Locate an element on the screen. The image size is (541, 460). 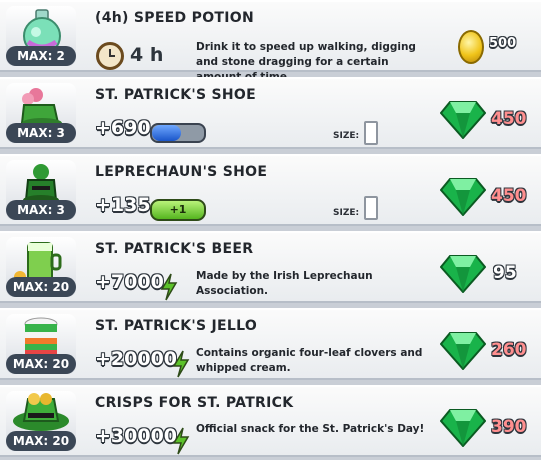
item-name: LEPRECHAUN'S SHOE is located at coordinates (181, 172).